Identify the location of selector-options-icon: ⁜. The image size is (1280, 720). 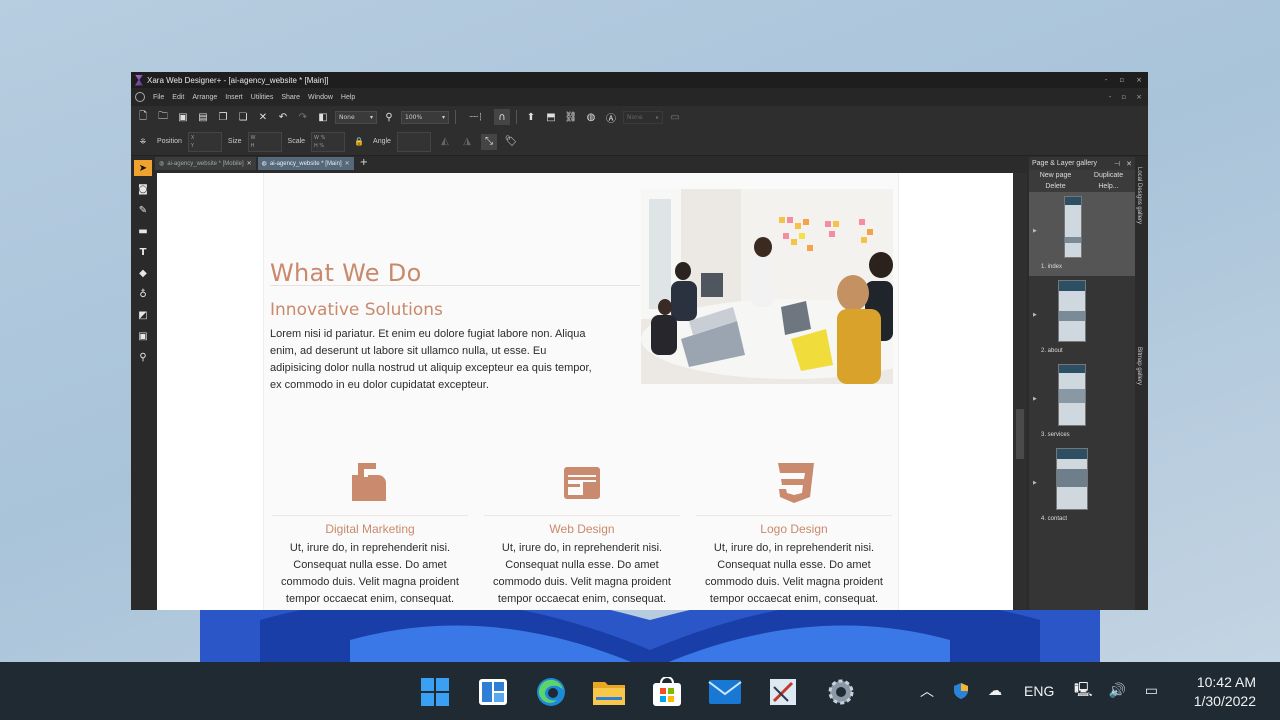
(143, 142).